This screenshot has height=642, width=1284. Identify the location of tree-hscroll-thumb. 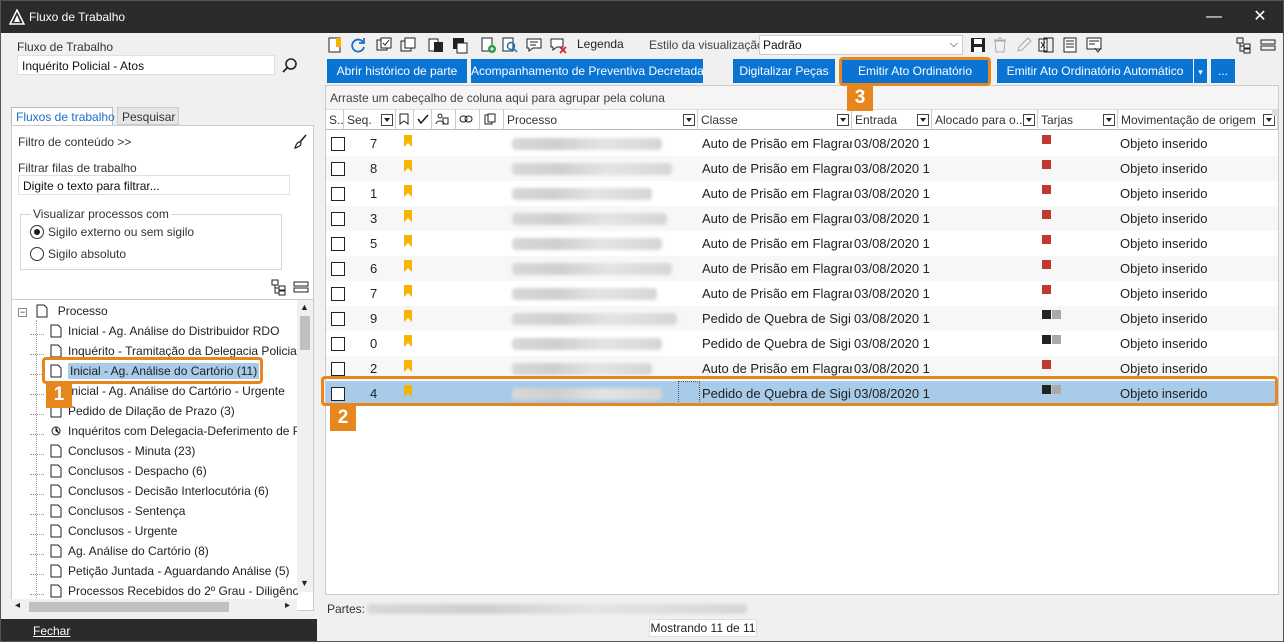
(129, 607).